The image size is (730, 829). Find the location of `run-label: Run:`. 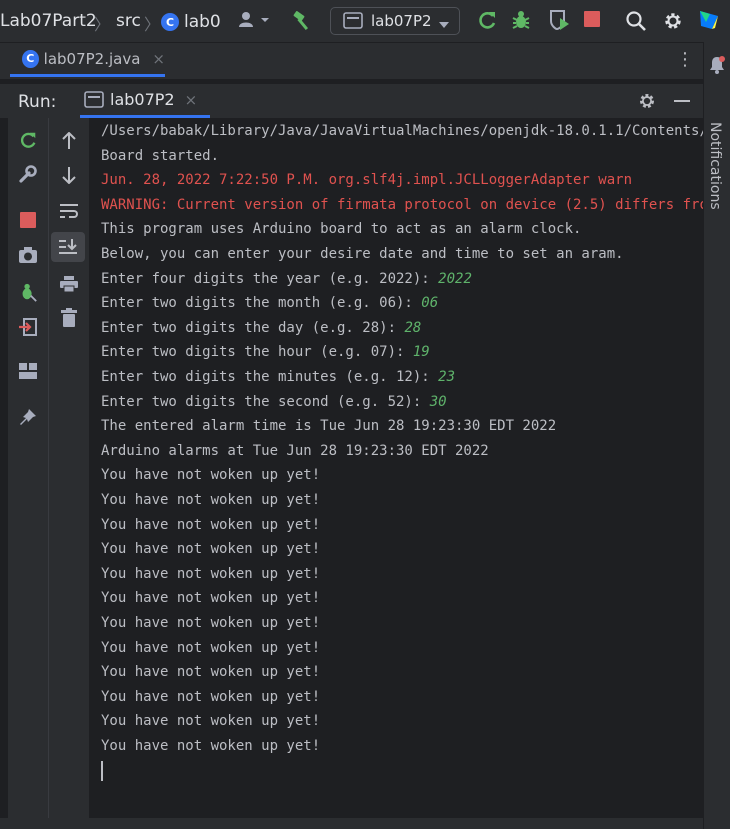

run-label: Run: is located at coordinates (37, 102).